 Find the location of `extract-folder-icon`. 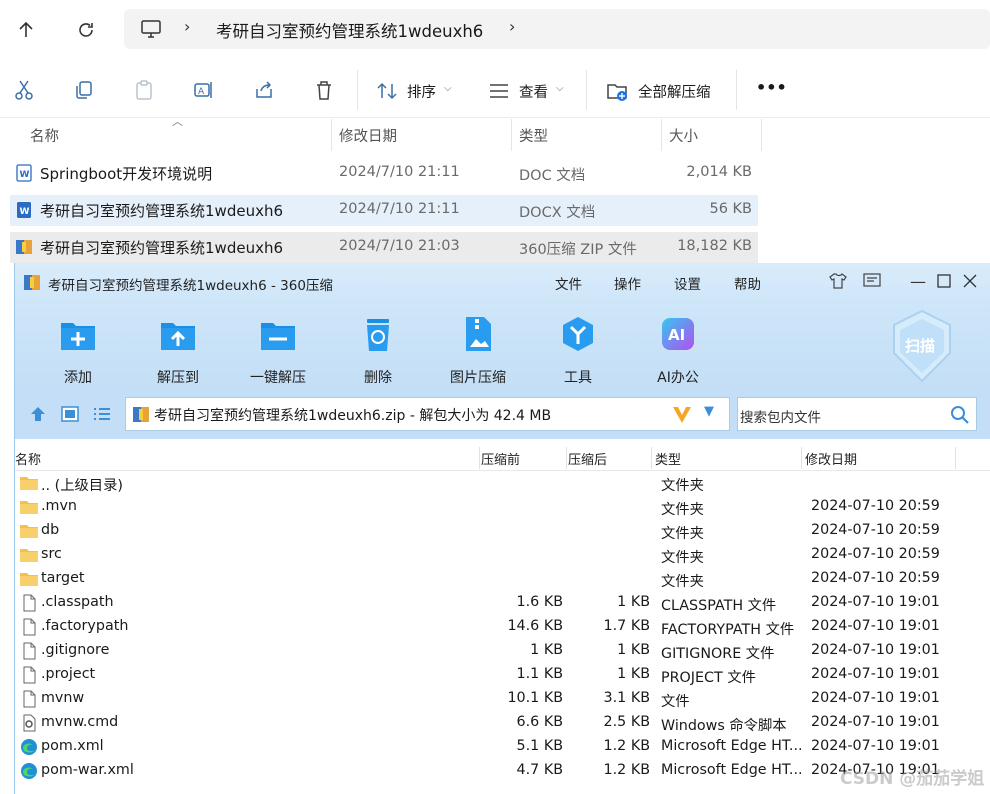

extract-folder-icon is located at coordinates (617, 92).